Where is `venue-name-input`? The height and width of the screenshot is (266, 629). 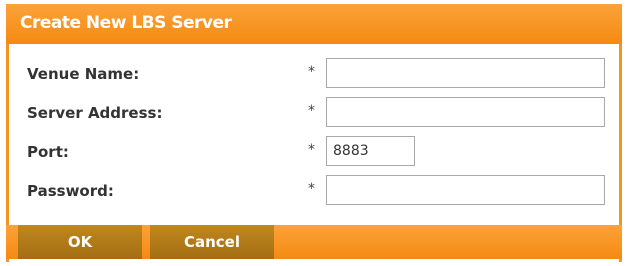 venue-name-input is located at coordinates (465, 73).